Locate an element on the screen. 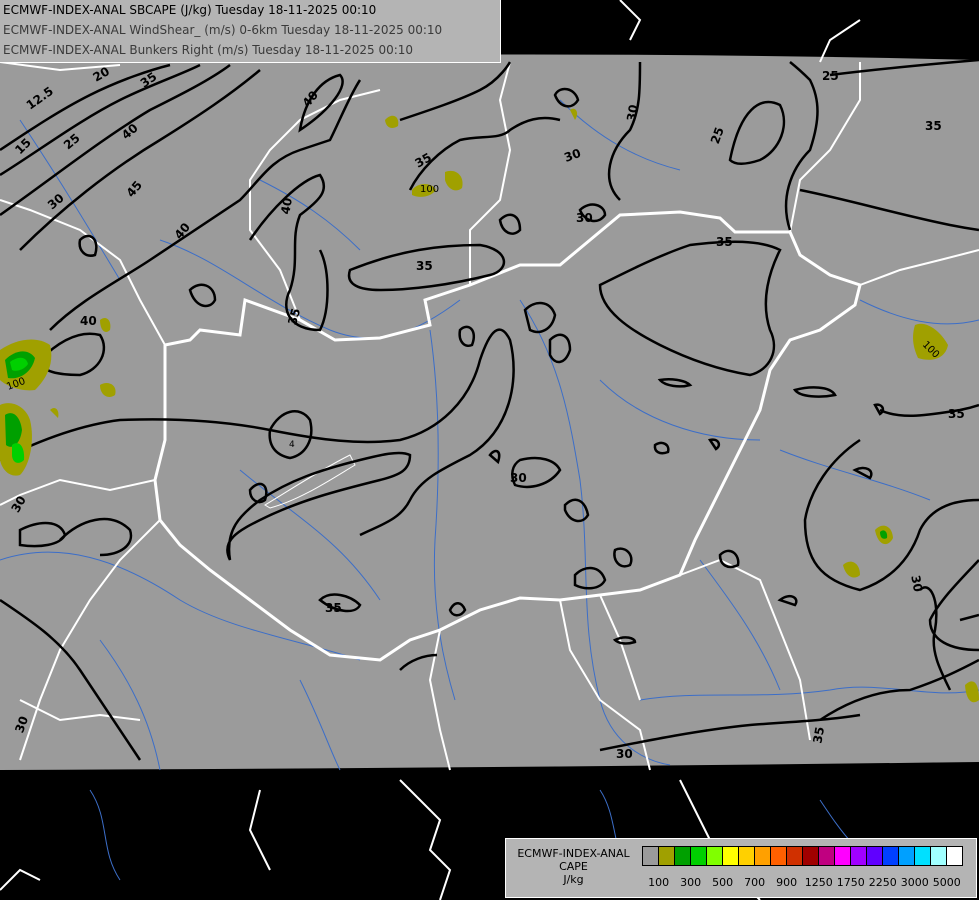  legend-title-line1: ECMWF-INDEX-ANAL is located at coordinates (573, 853).